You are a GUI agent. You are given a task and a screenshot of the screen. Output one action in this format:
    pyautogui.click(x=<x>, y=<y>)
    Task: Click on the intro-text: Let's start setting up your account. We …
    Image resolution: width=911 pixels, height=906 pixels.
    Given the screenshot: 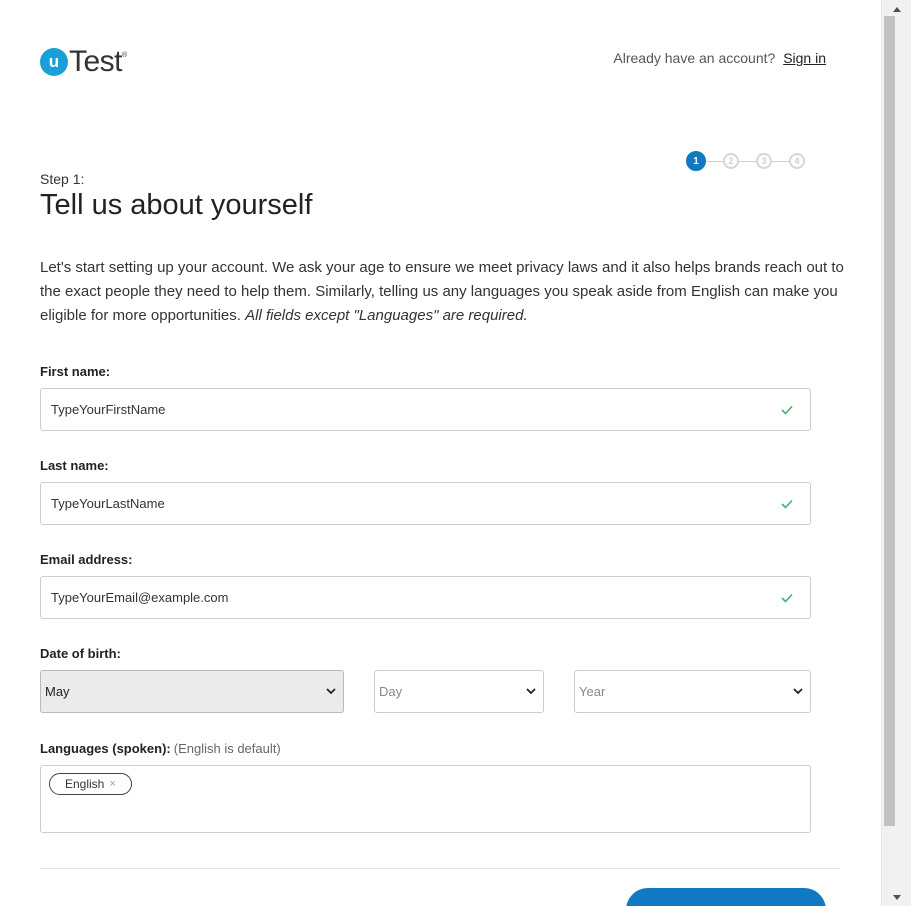 What is the action you would take?
    pyautogui.click(x=445, y=292)
    